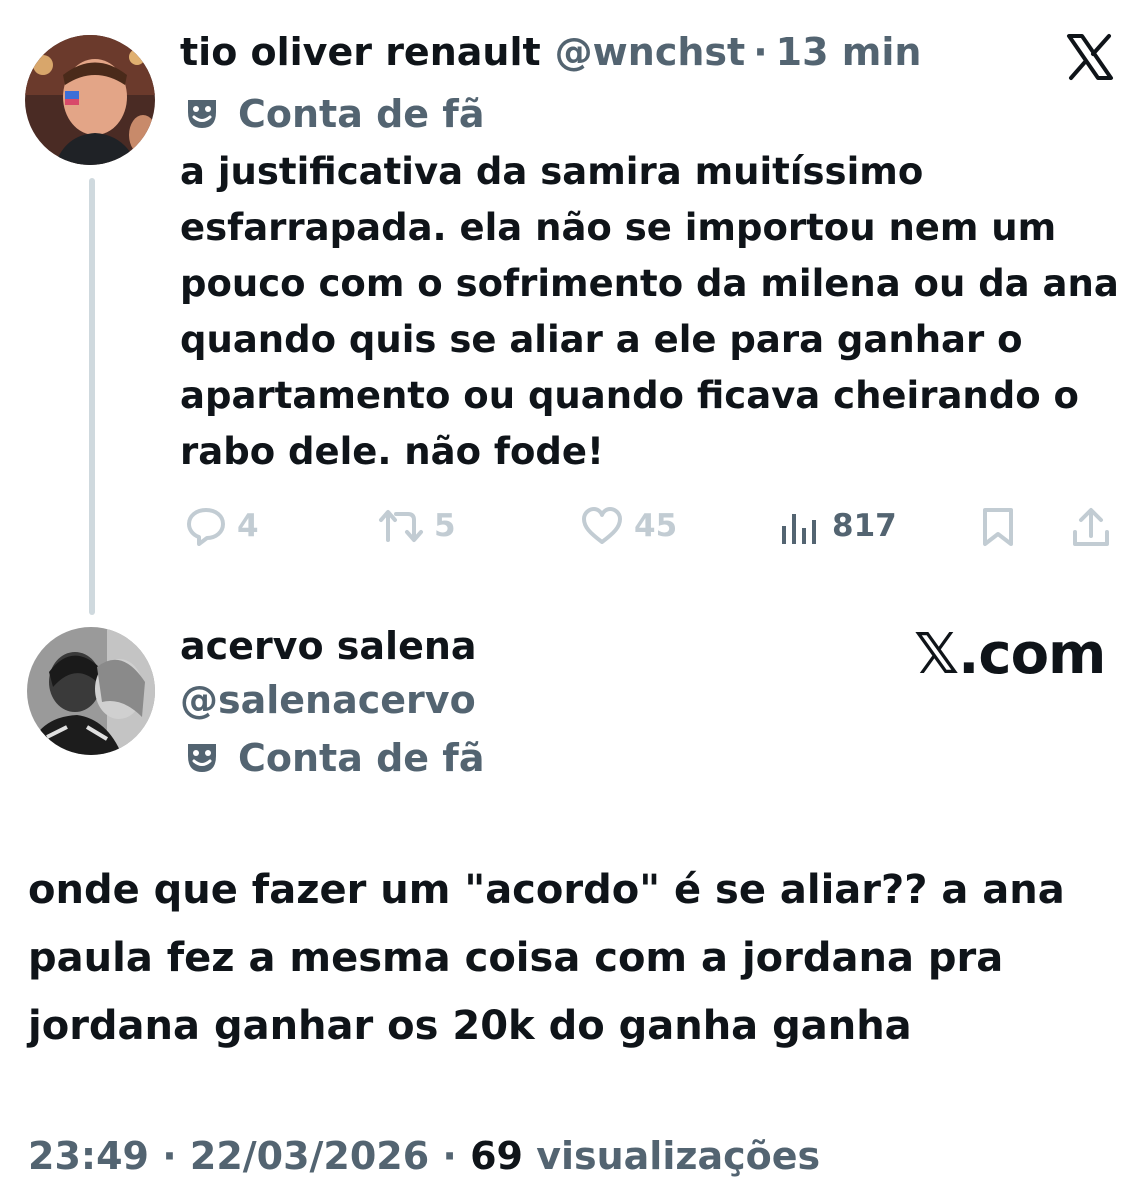  Describe the element at coordinates (309, 1156) in the screenshot. I see `tweet-date: 22/03/2026` at that location.